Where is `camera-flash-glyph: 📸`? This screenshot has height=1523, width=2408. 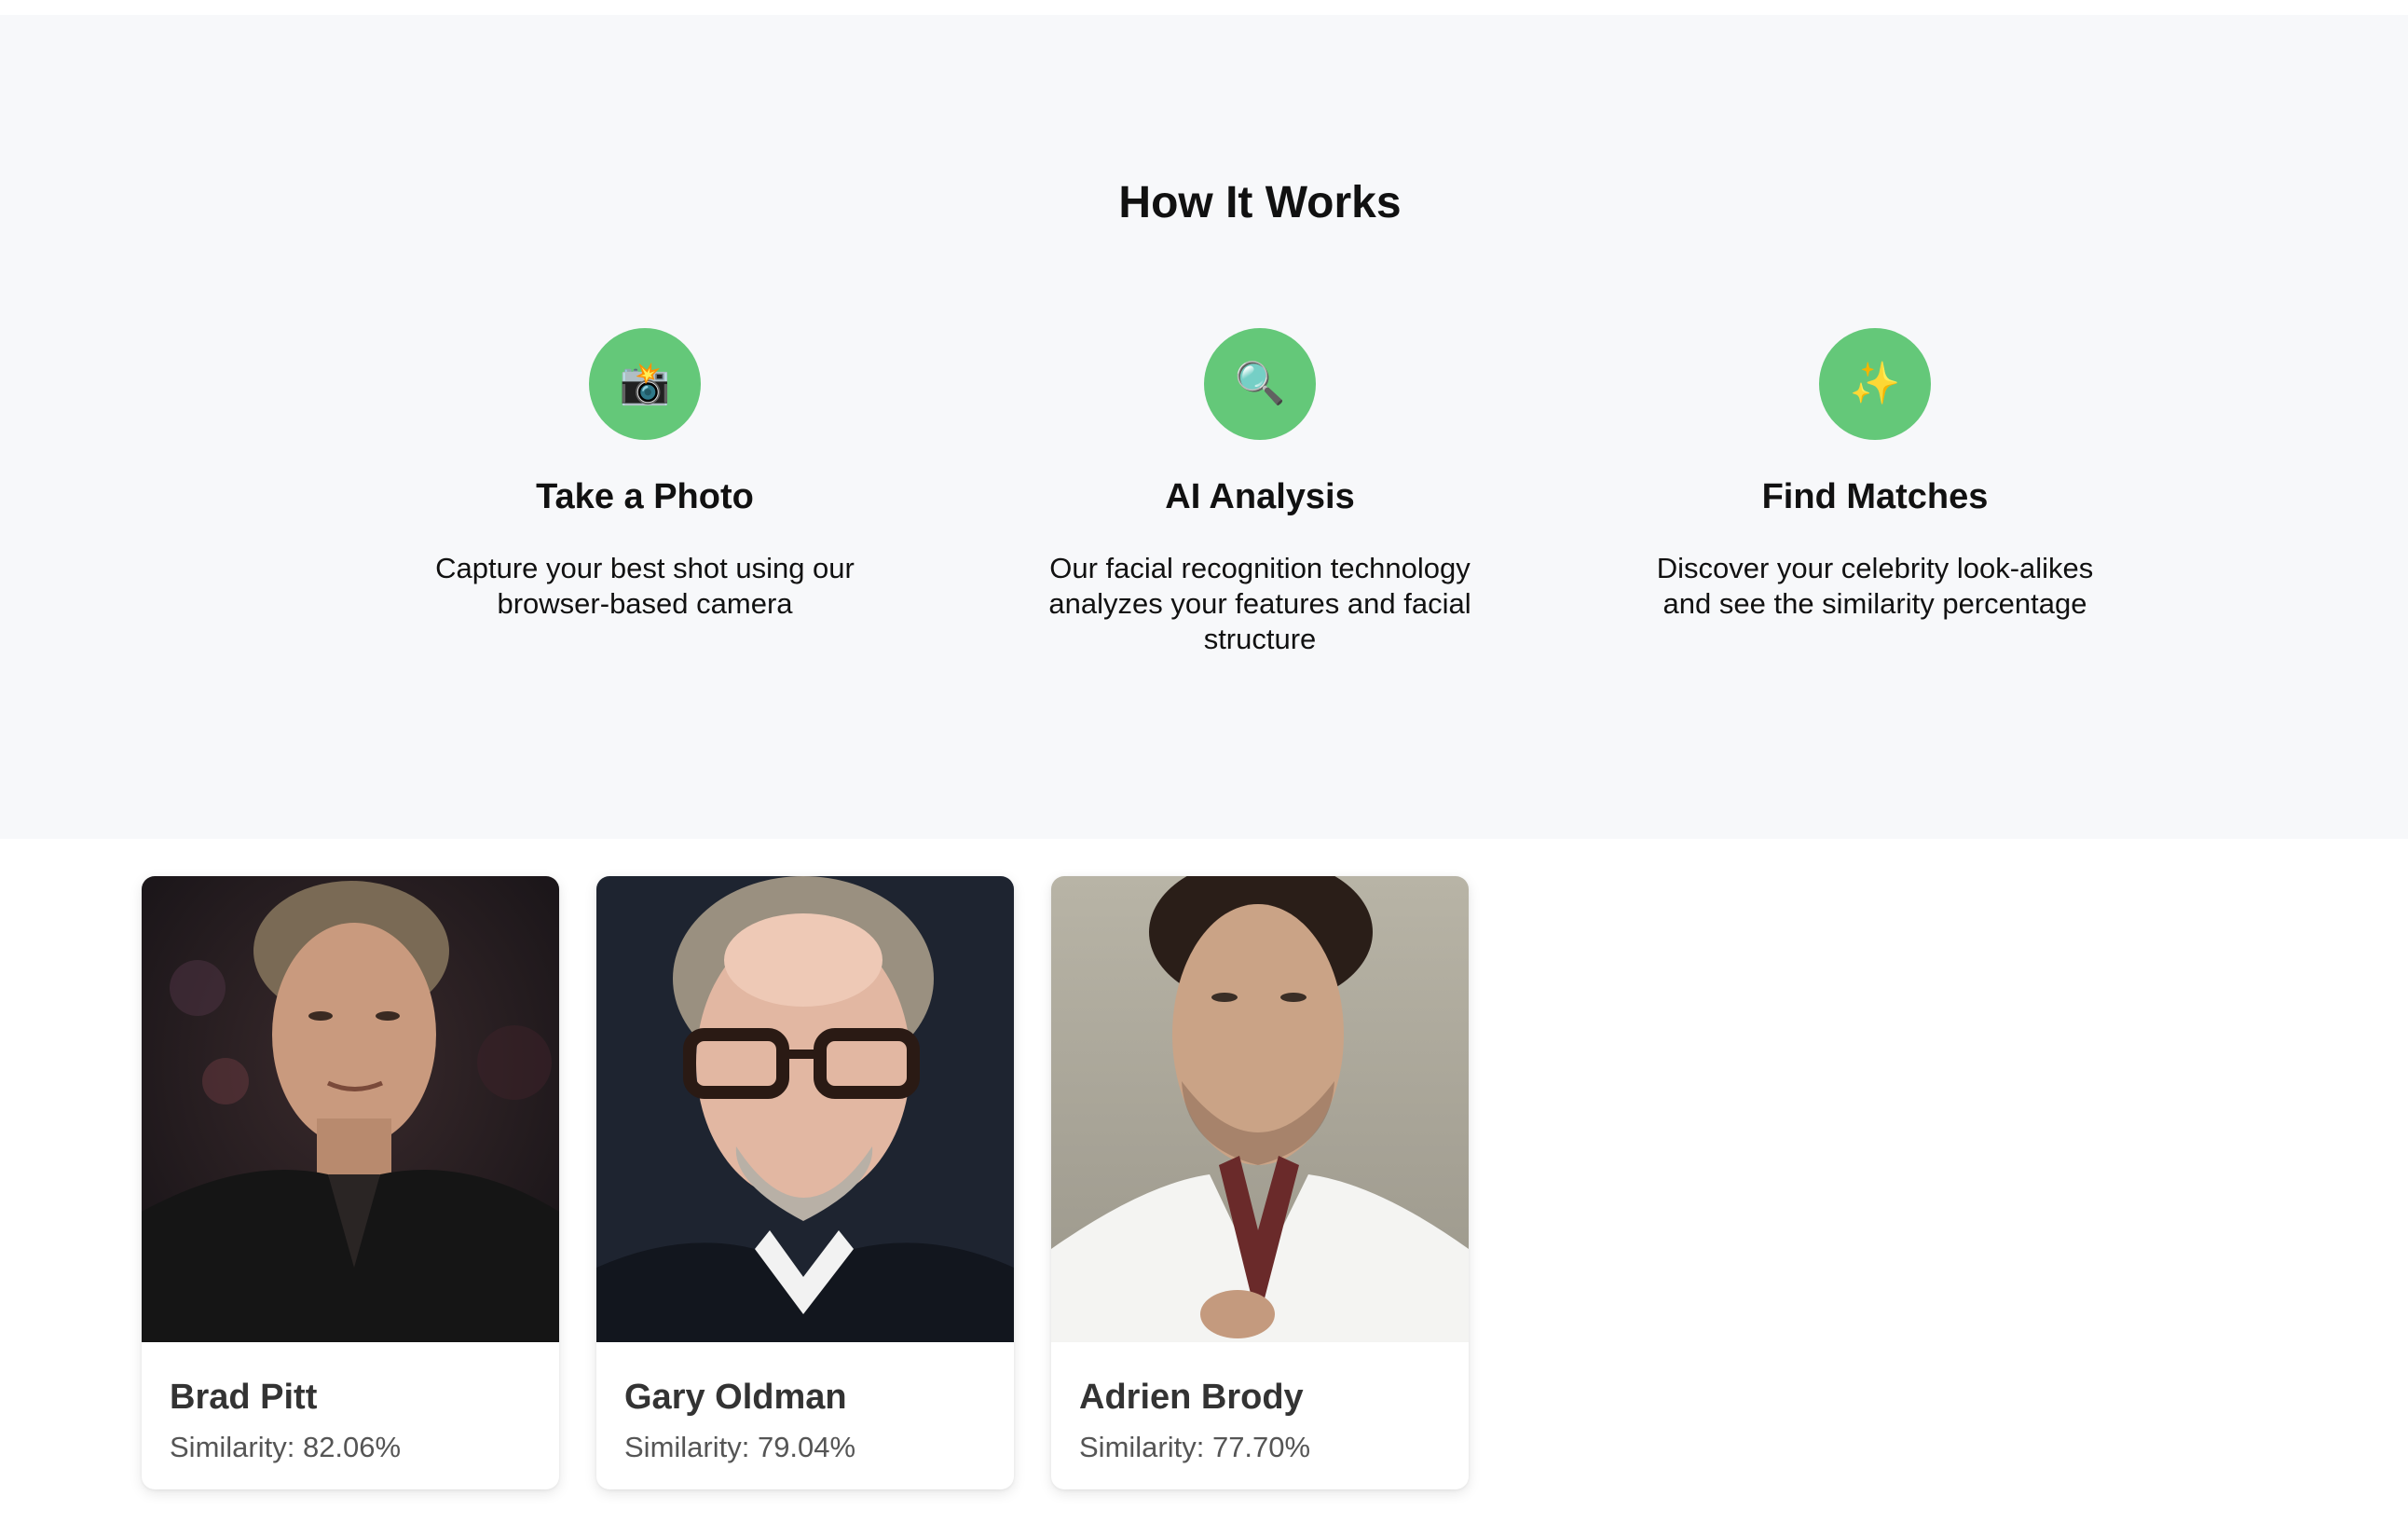 camera-flash-glyph: 📸 is located at coordinates (645, 383).